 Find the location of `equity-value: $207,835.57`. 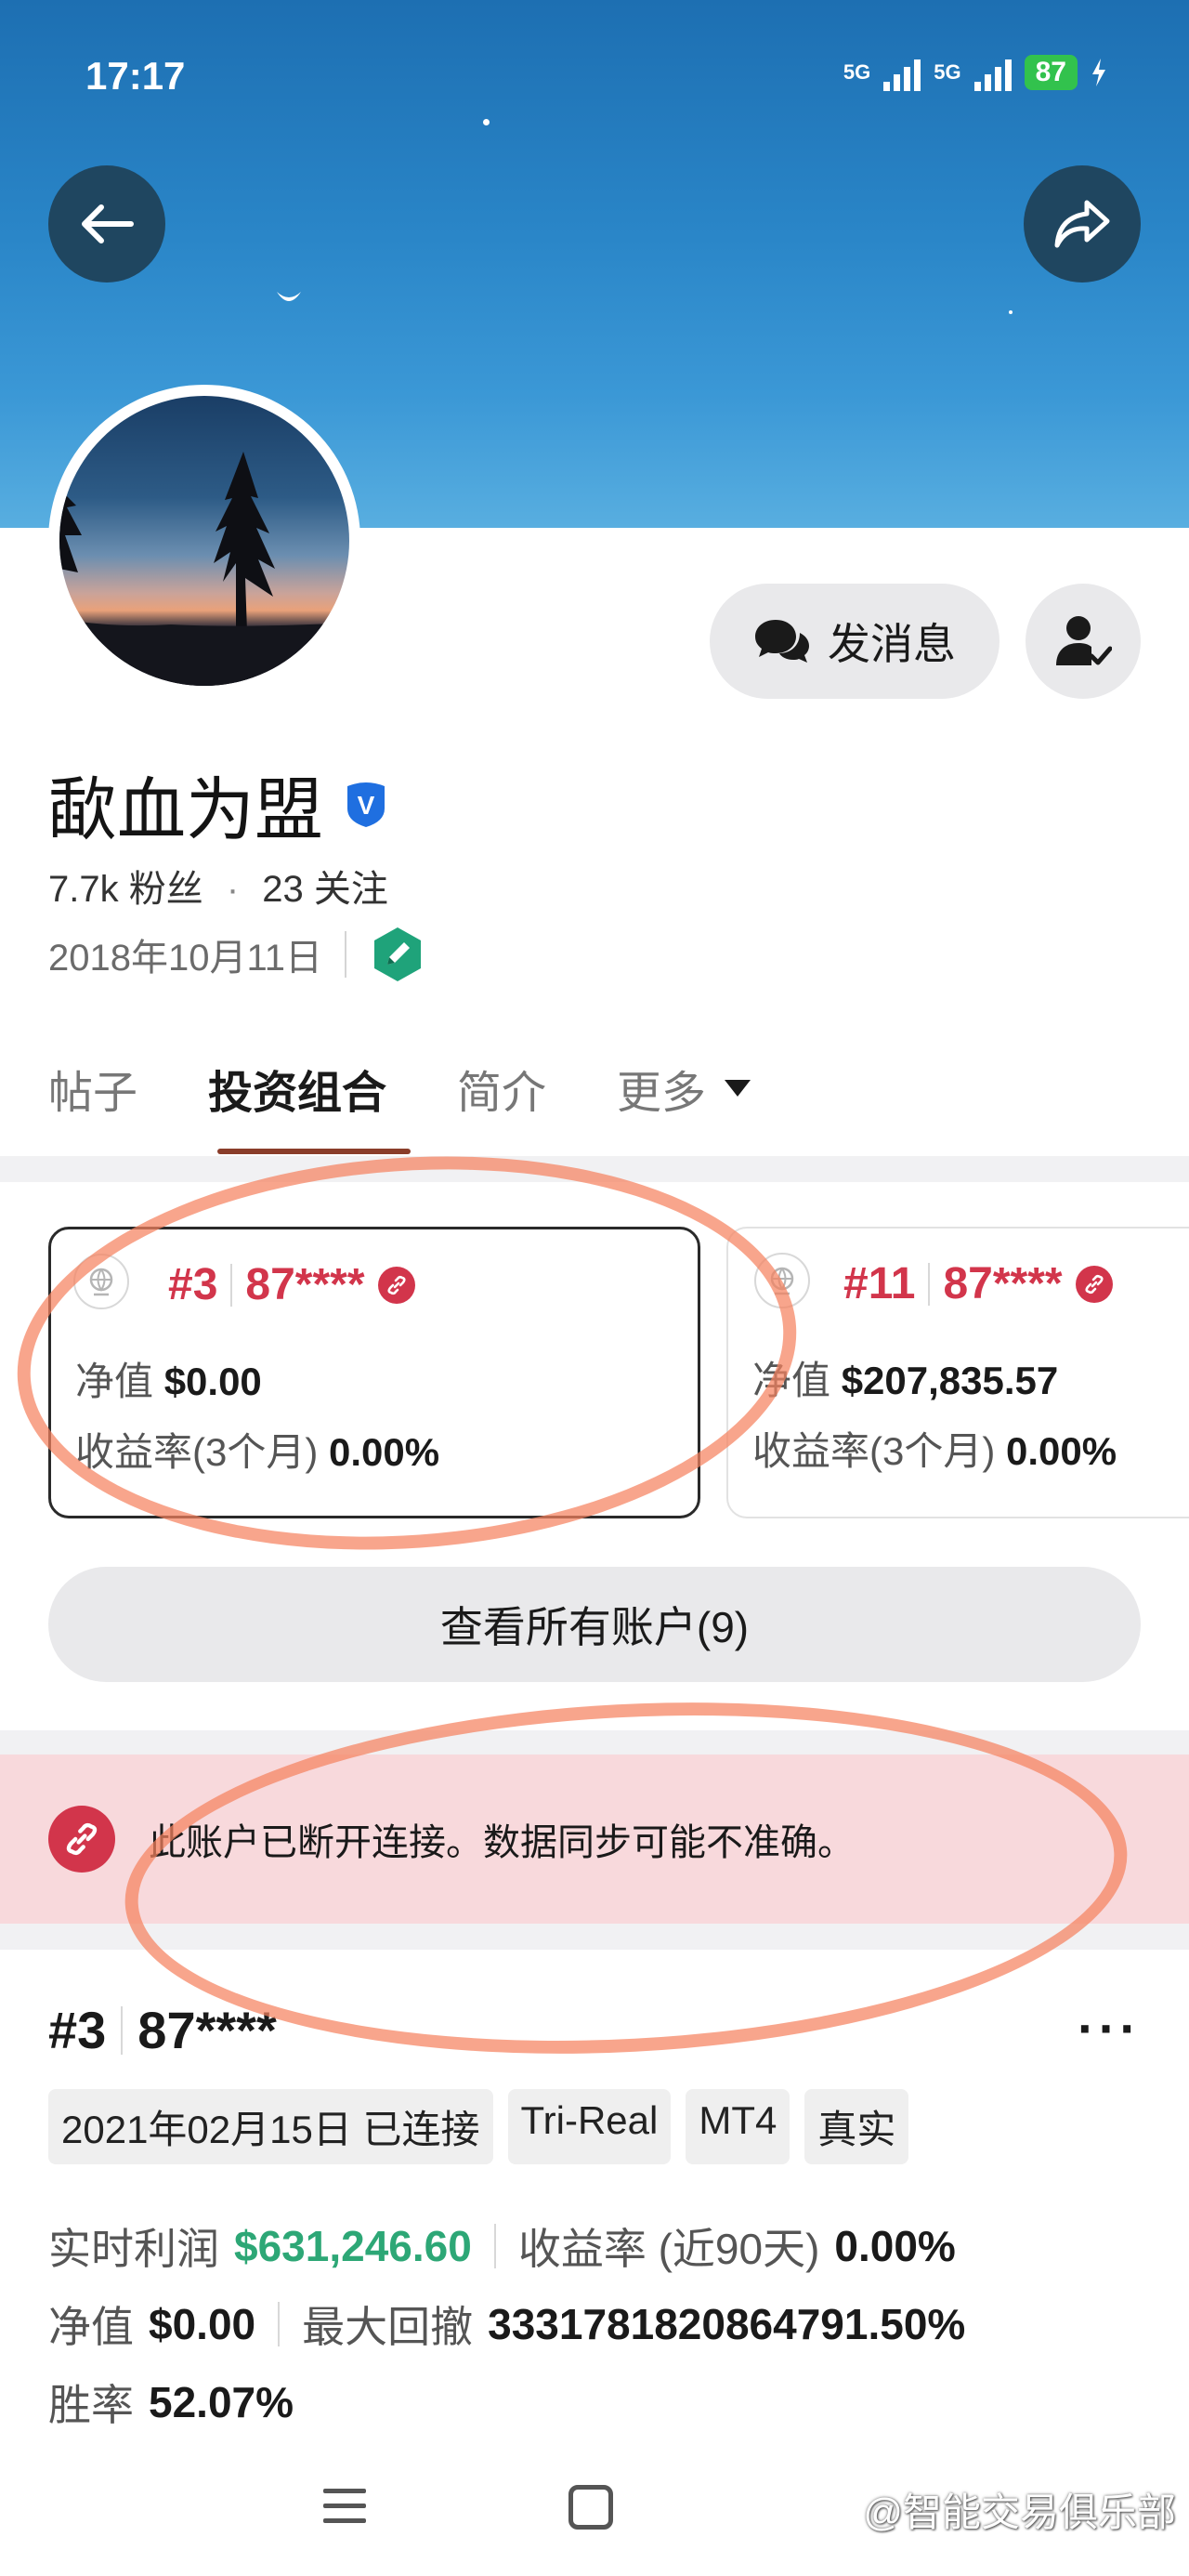

equity-value: $207,835.57 is located at coordinates (950, 1380).